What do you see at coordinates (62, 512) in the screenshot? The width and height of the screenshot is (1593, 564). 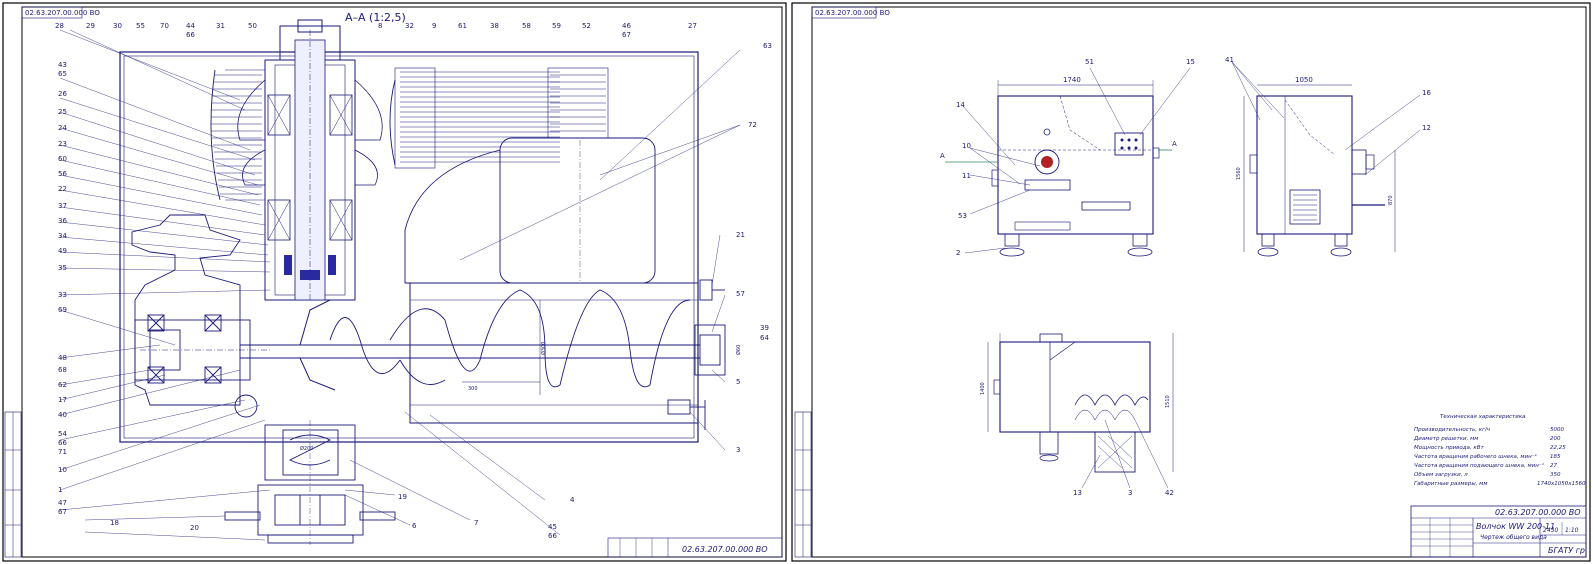 I see `label: 67` at bounding box center [62, 512].